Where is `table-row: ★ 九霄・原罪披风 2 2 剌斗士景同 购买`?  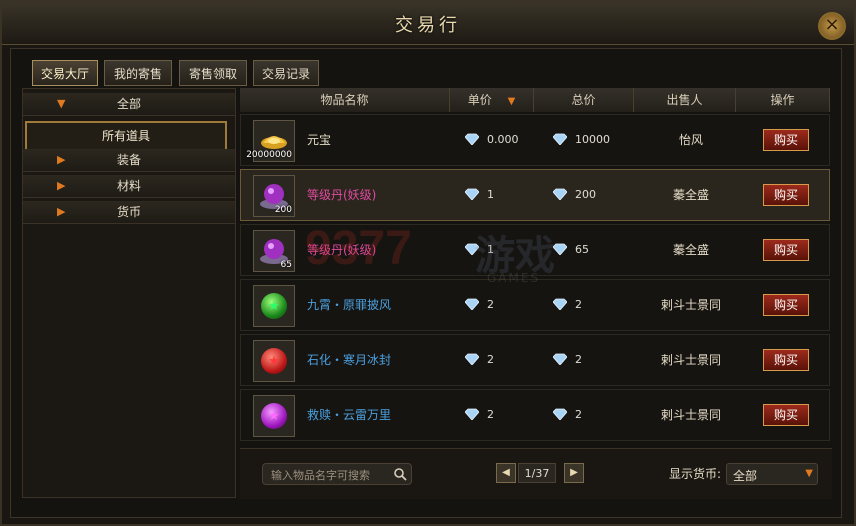
table-row: ★ 九霄・原罪披风 2 2 剌斗士景同 购买 is located at coordinates (535, 305).